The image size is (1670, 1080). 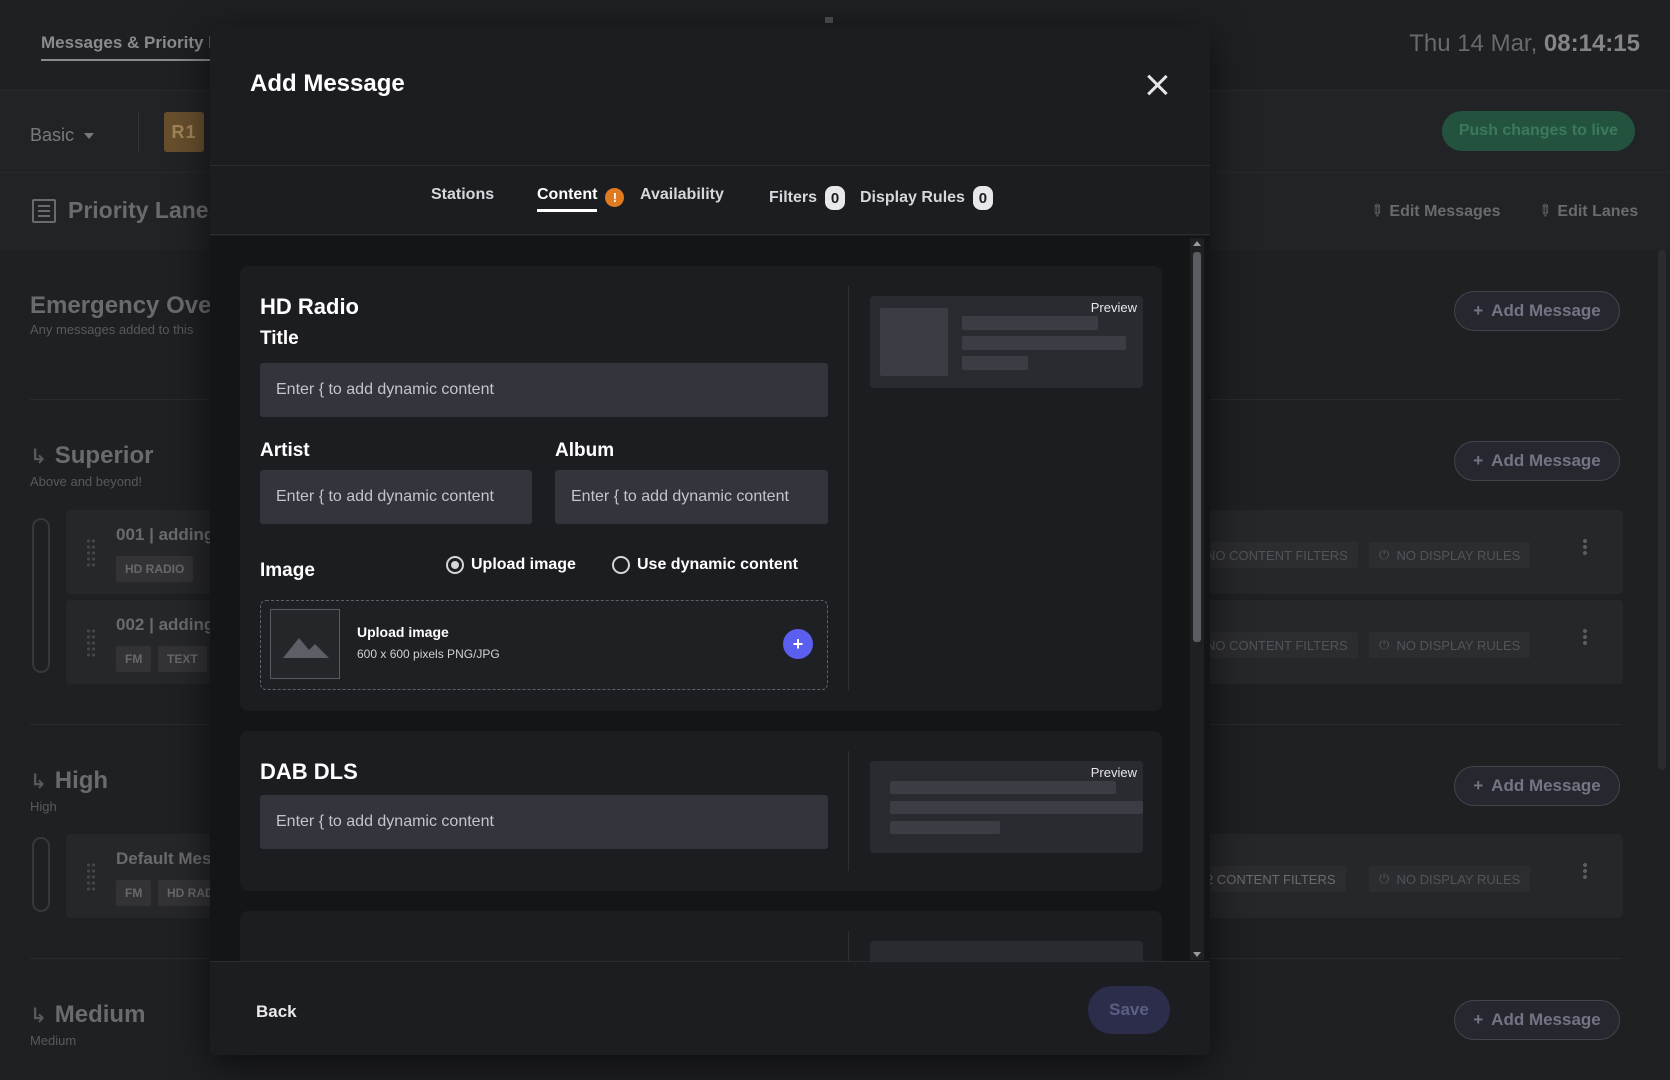 I want to click on artist-label: Artist, so click(x=285, y=450).